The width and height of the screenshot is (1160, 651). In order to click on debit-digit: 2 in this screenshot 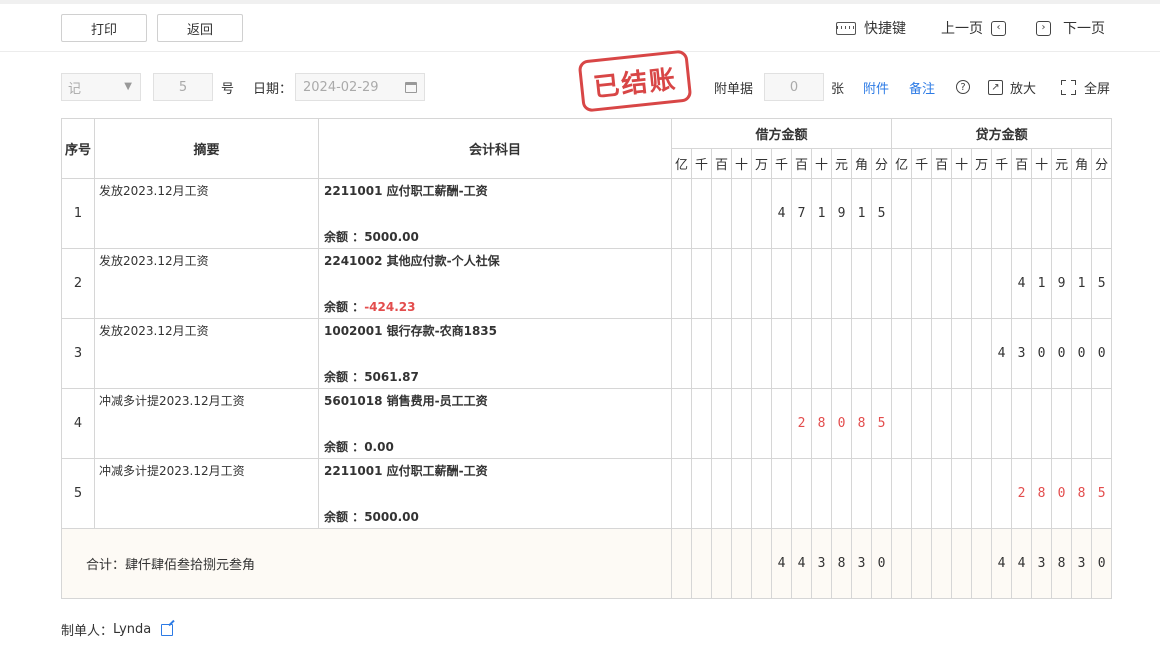, I will do `click(801, 423)`.